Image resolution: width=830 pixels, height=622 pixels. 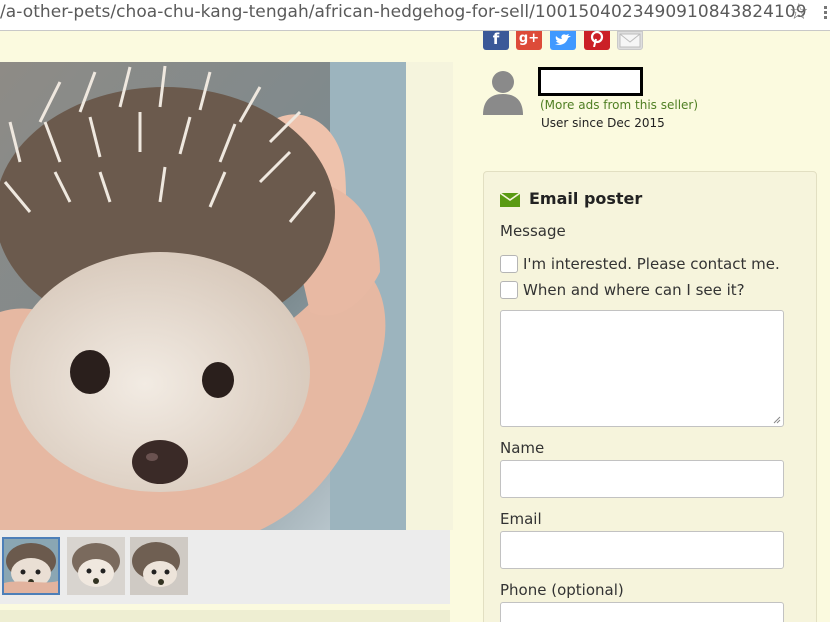 I want to click on message-textarea, so click(x=642, y=368).